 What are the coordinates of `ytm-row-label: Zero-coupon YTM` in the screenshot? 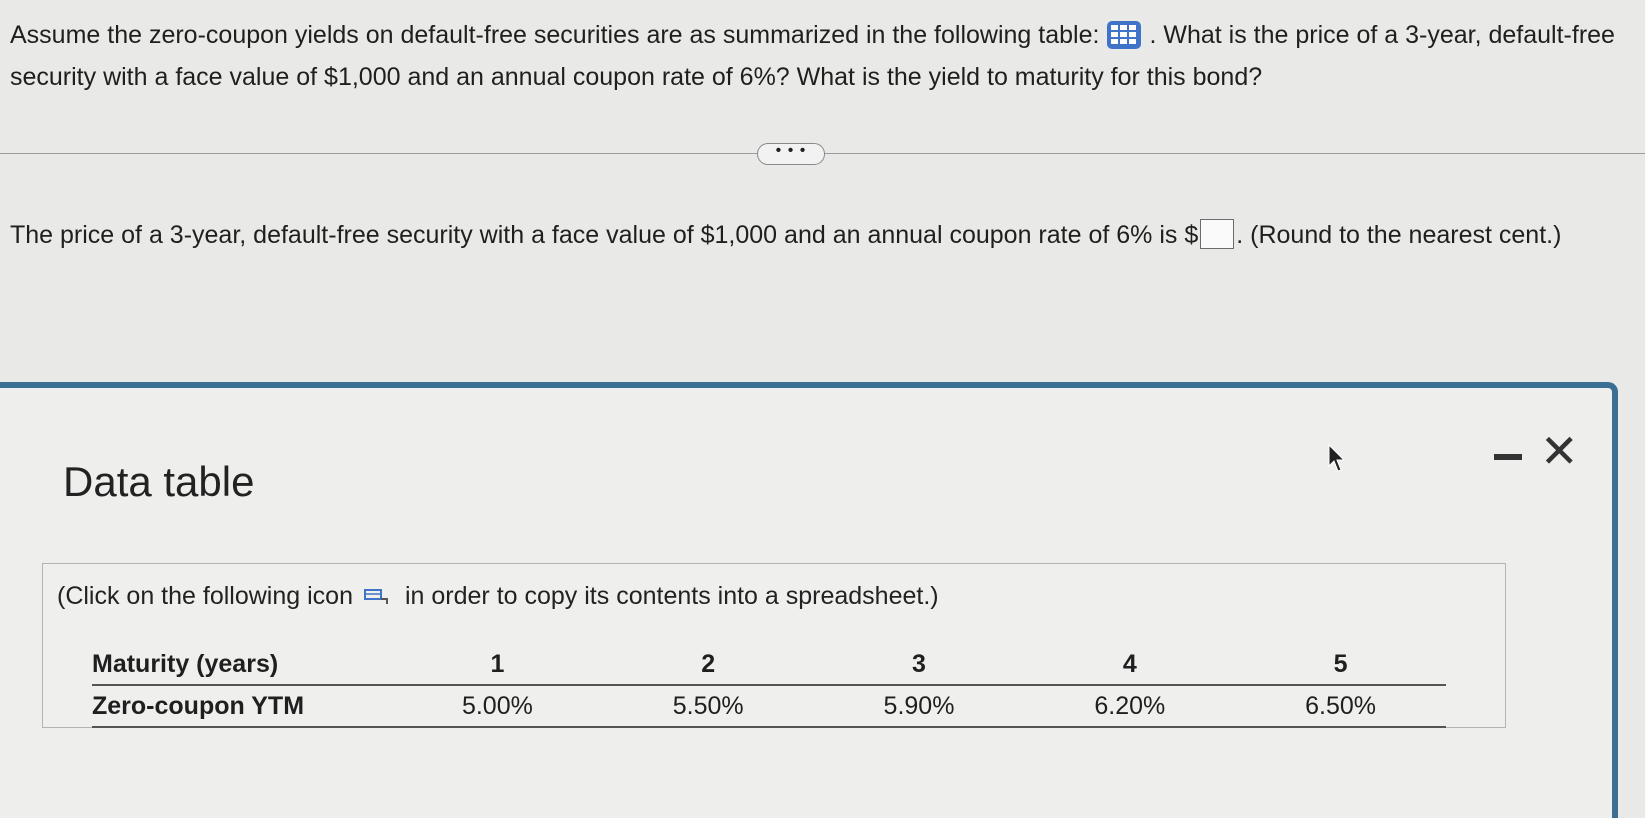 It's located at (242, 706).